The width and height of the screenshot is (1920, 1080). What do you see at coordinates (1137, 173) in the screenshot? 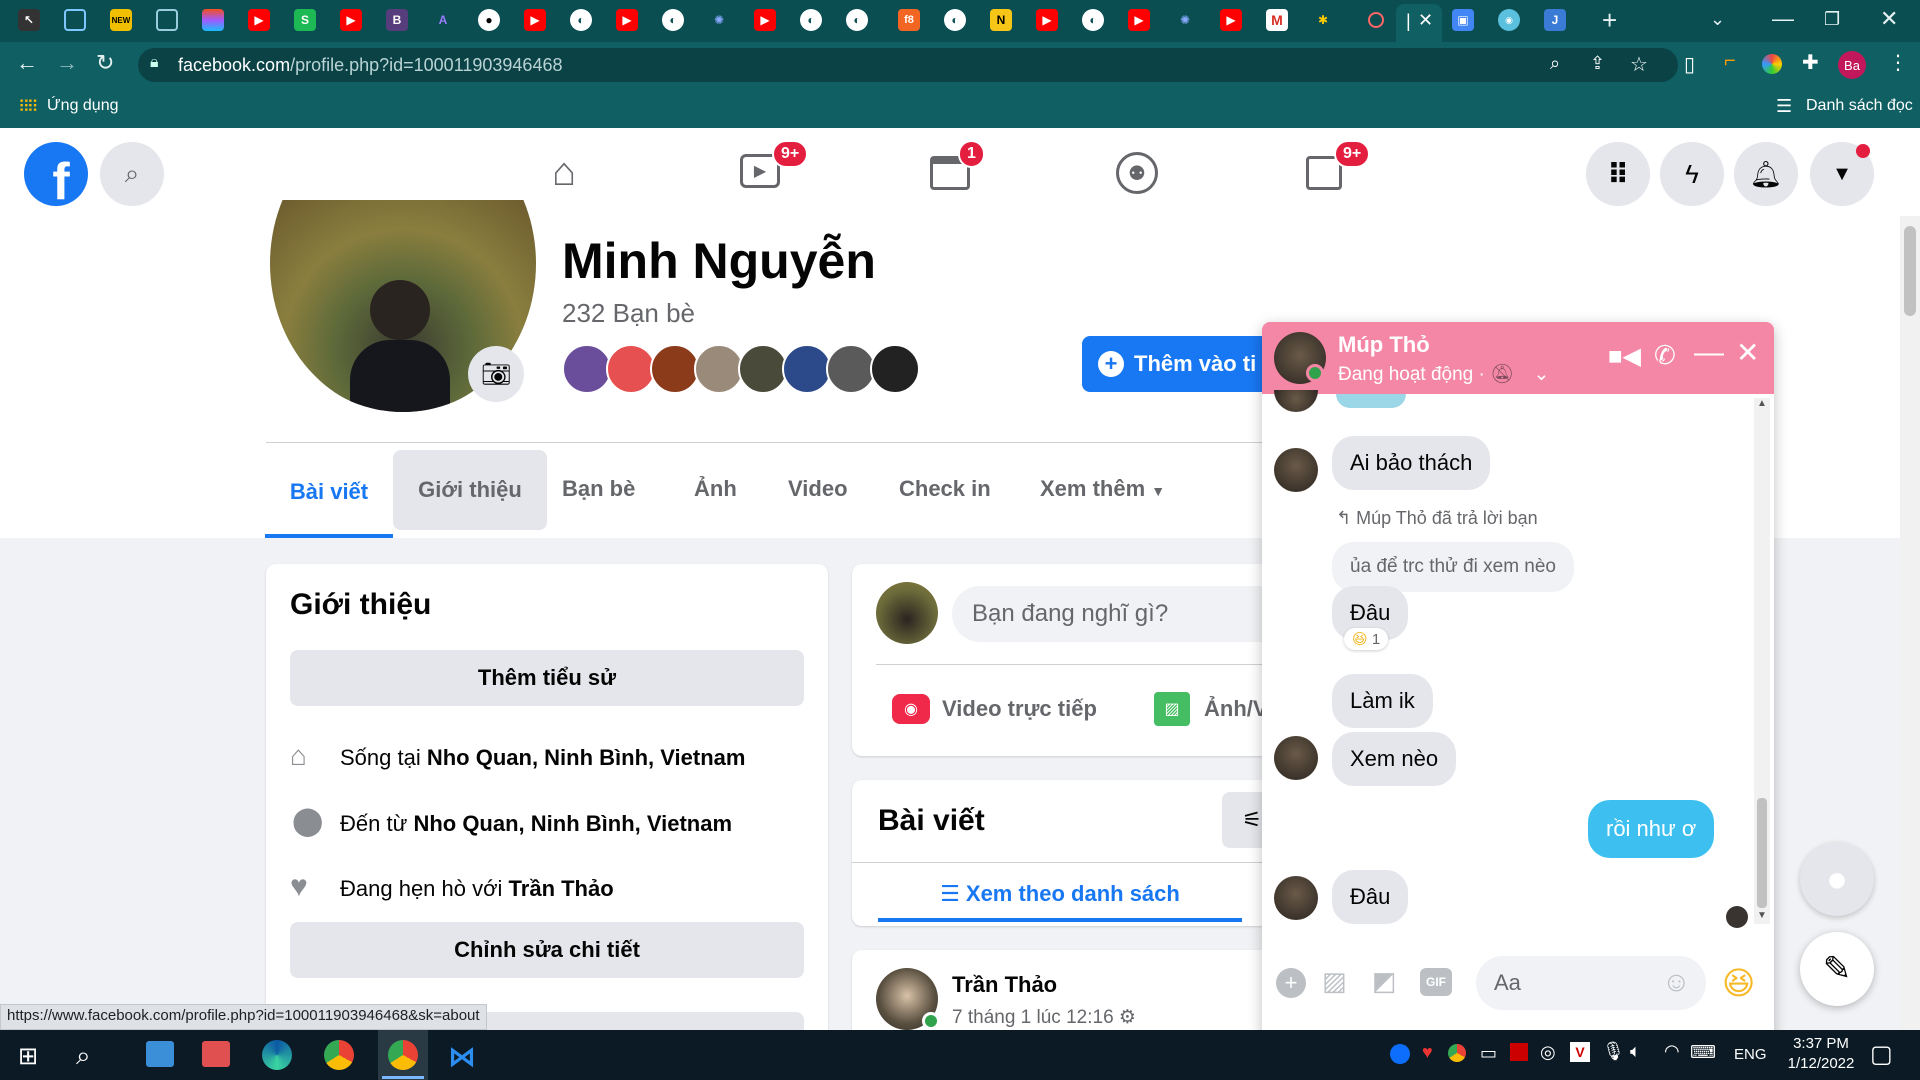
I see `groups-icon: ⚉` at bounding box center [1137, 173].